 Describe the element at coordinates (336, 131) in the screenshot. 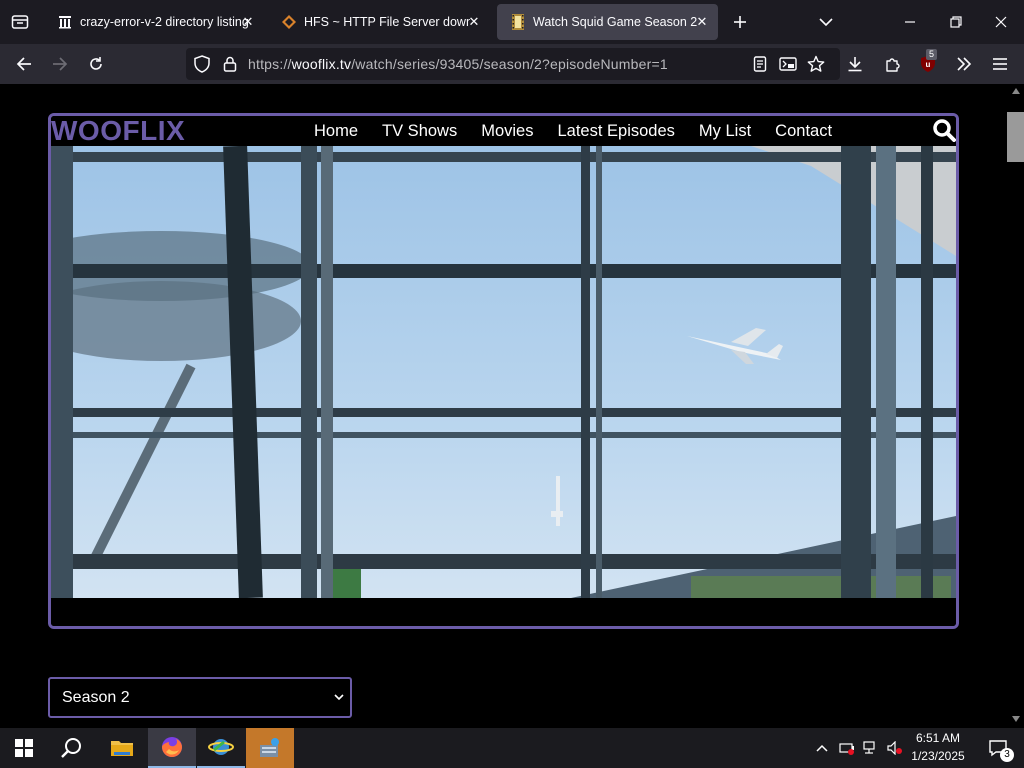

I see `nav-home: Home` at that location.